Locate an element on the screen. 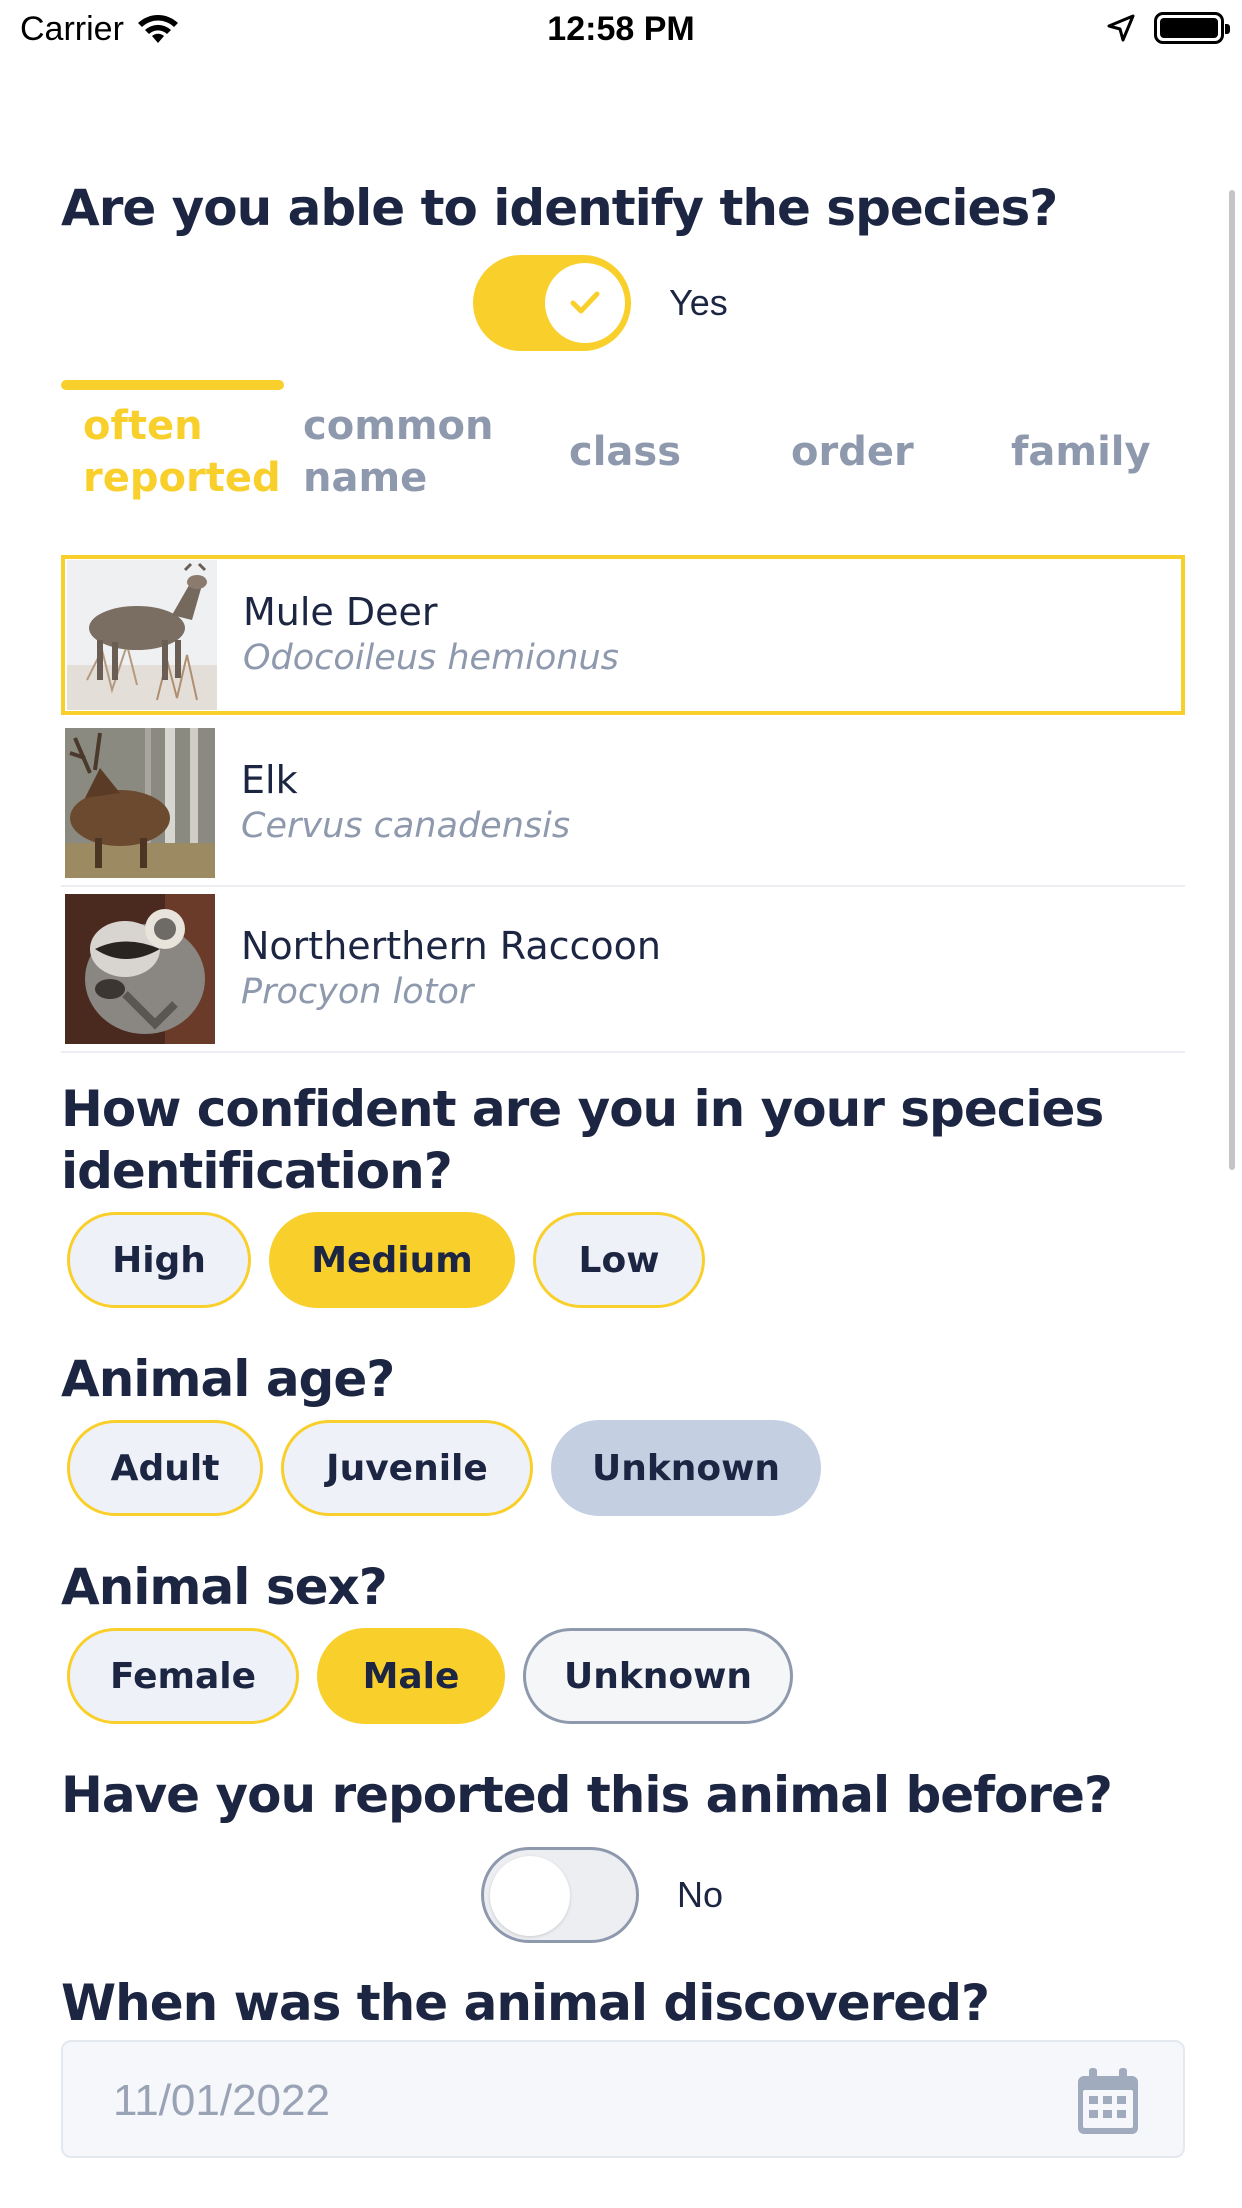  species-item-elk: Elk Cervus canadensis is located at coordinates (623, 804).